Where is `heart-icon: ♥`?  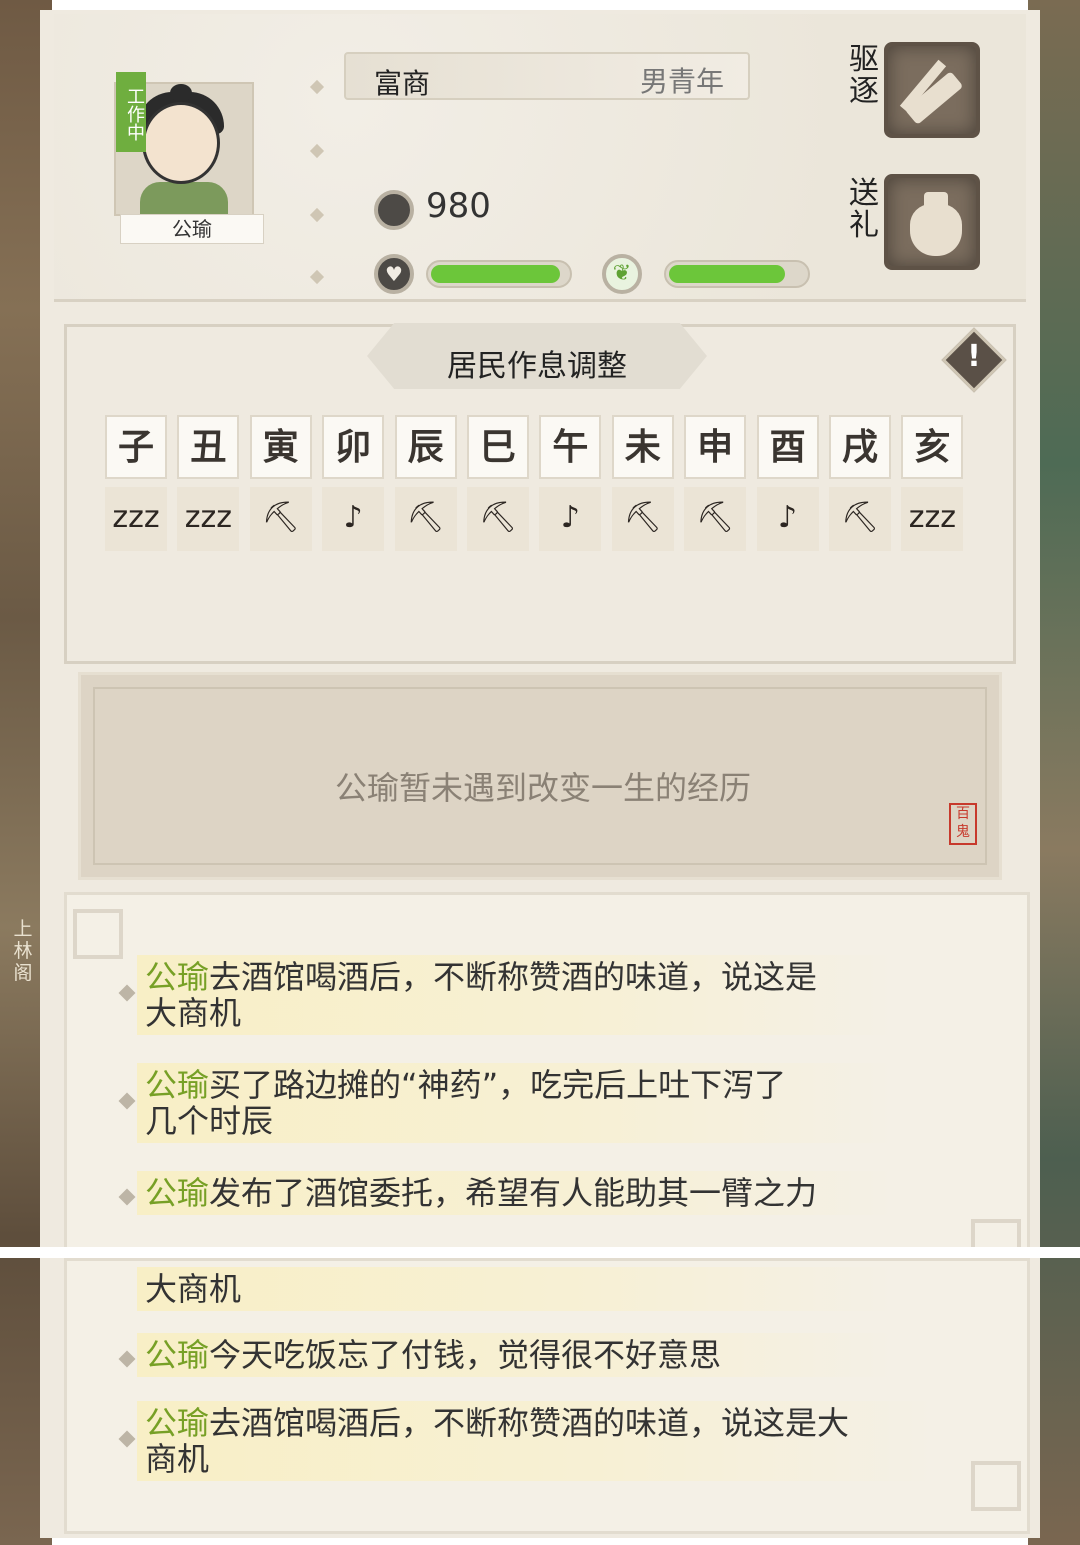
heart-icon: ♥ is located at coordinates (394, 274).